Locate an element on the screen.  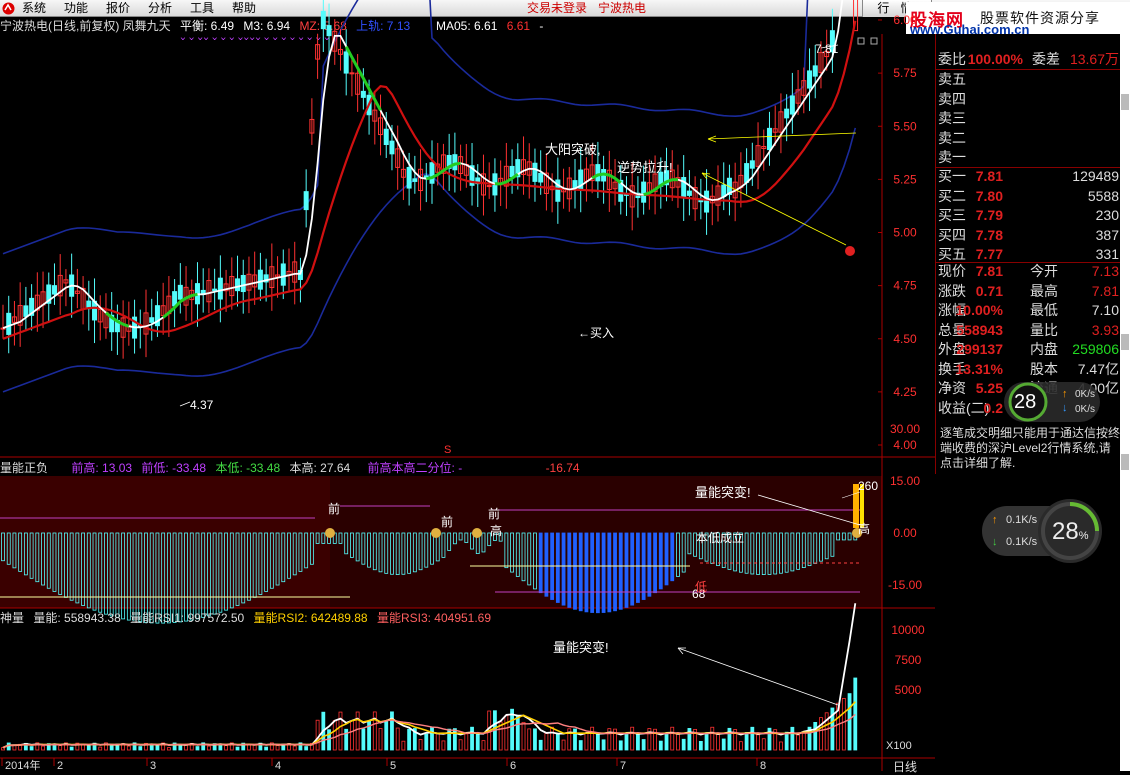
ind2-yellow-line is located at coordinates (429, 725).